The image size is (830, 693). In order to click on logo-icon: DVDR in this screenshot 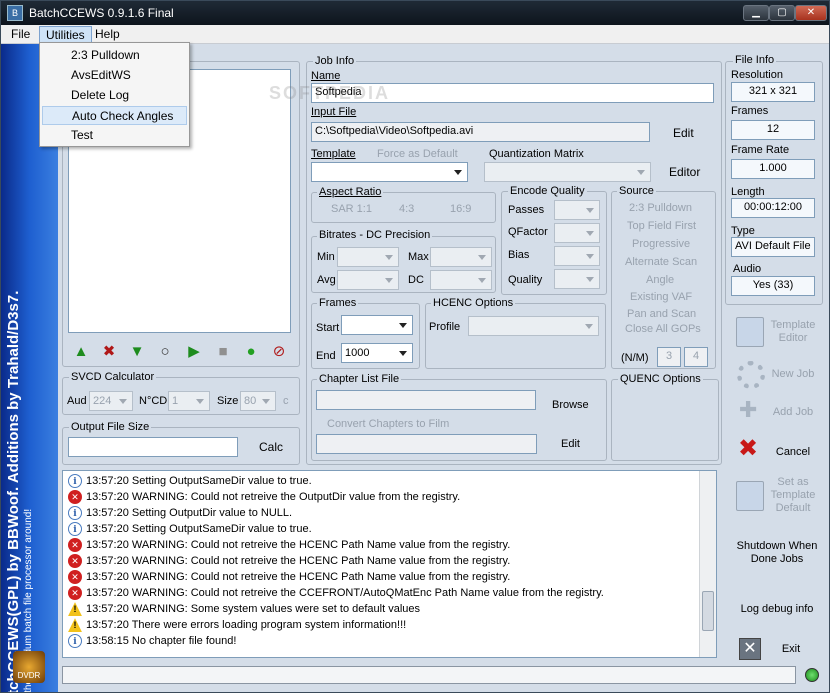, I will do `click(29, 667)`.